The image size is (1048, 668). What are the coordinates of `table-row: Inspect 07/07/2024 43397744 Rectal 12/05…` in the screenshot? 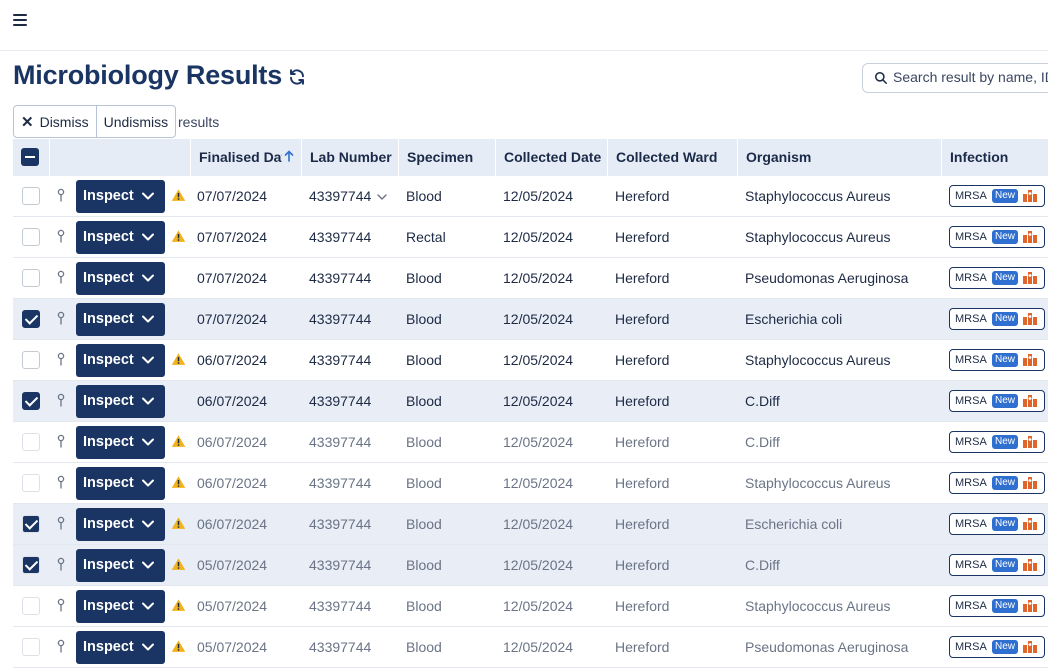 It's located at (530, 237).